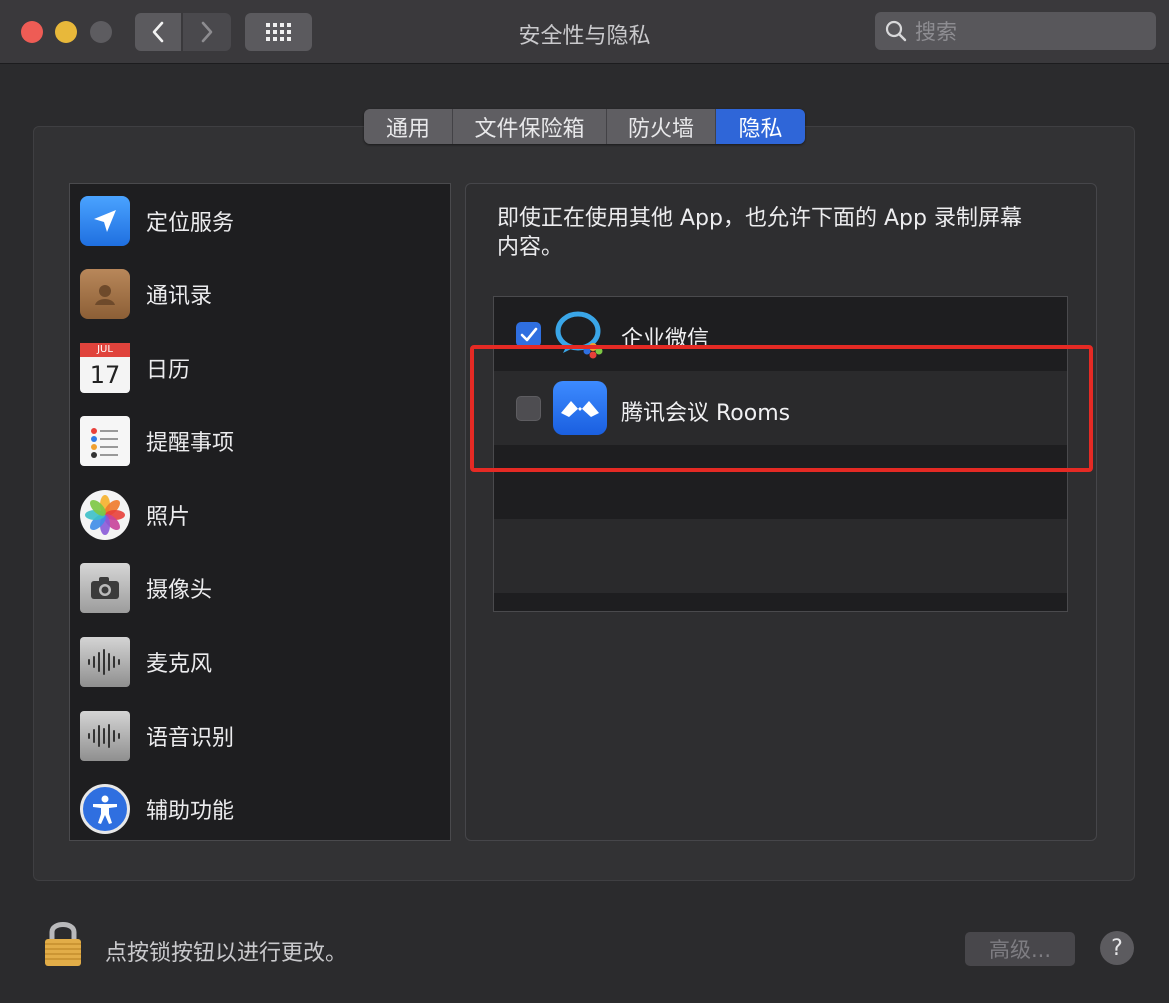 This screenshot has height=1003, width=1169. Describe the element at coordinates (759, 218) in the screenshot. I see `description-line: 即使正在使用其他 App，也允许下面的 App 录制屏幕` at that location.